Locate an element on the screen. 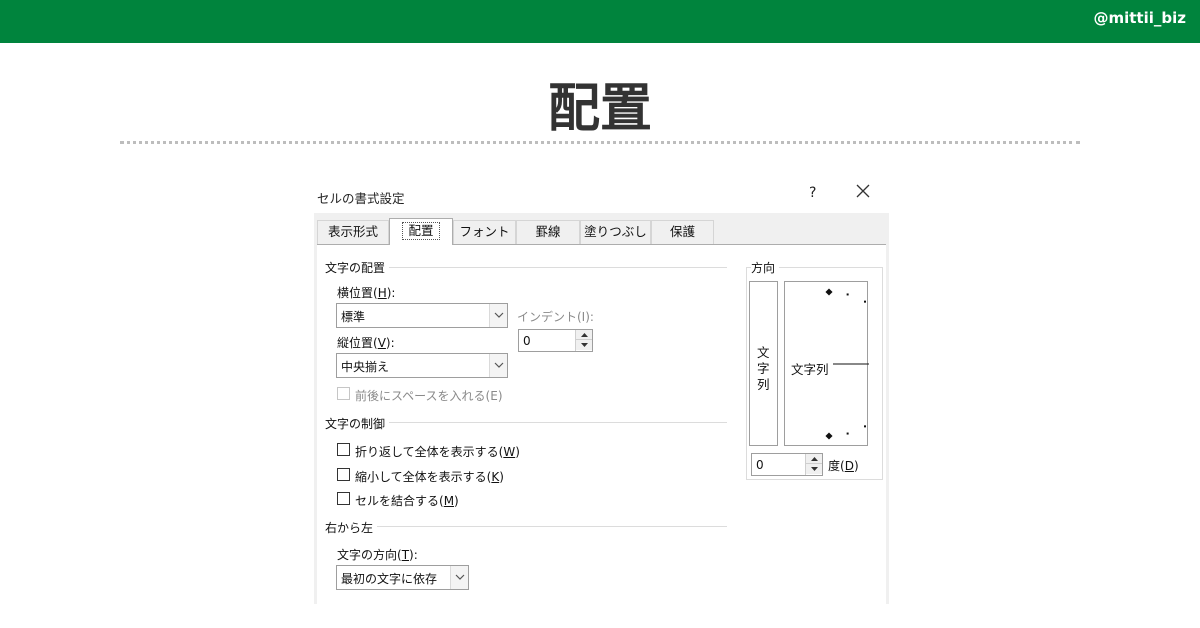 The width and height of the screenshot is (1200, 628). dial-text: 文字列 is located at coordinates (810, 368).